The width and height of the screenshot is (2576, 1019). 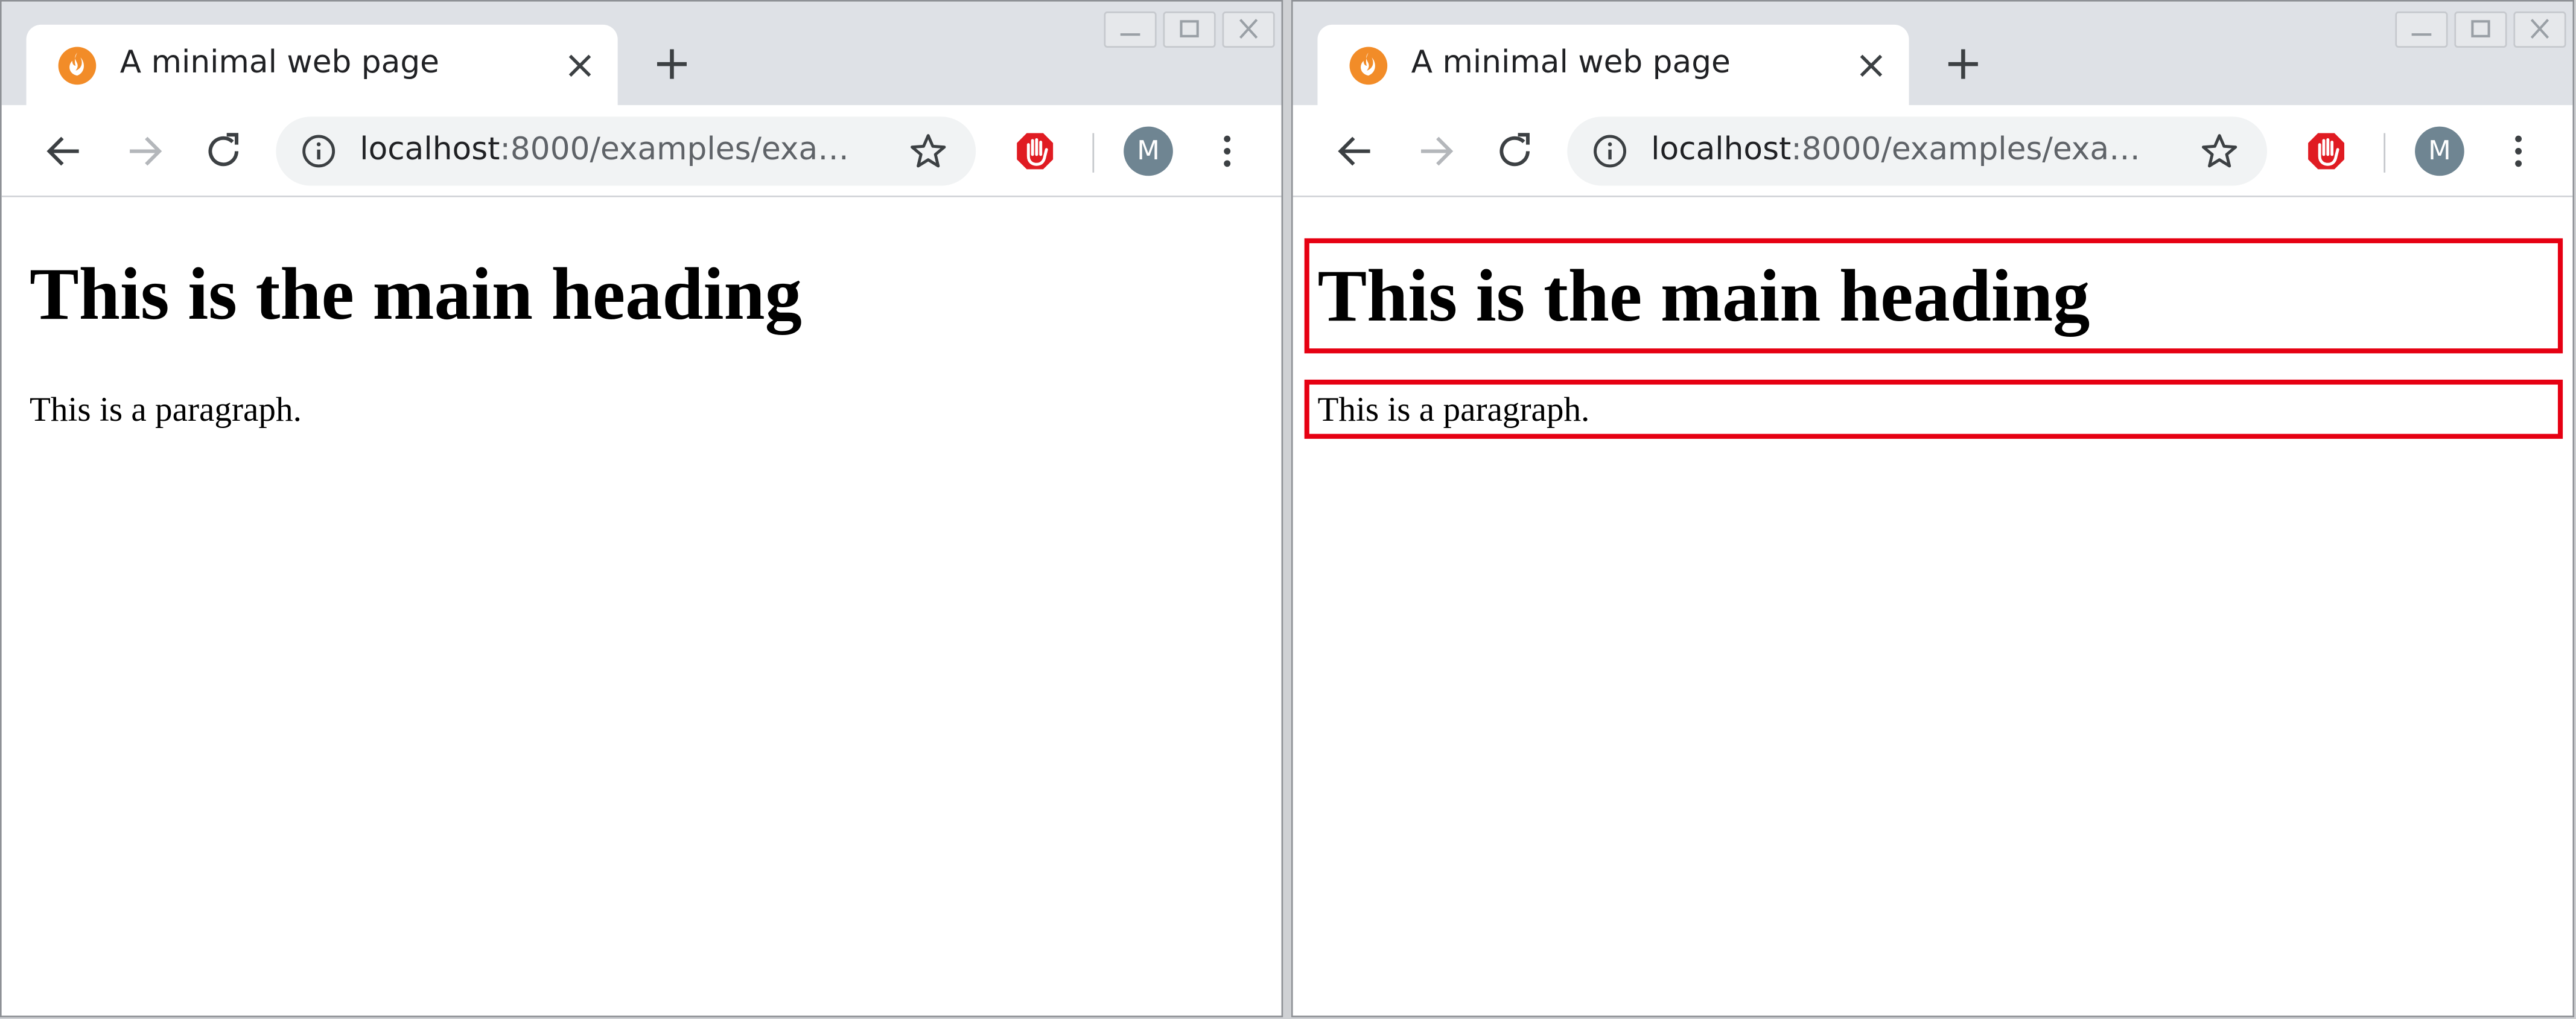 I want to click on page-paragraph-outlined: This is a paragraph., so click(x=1934, y=409).